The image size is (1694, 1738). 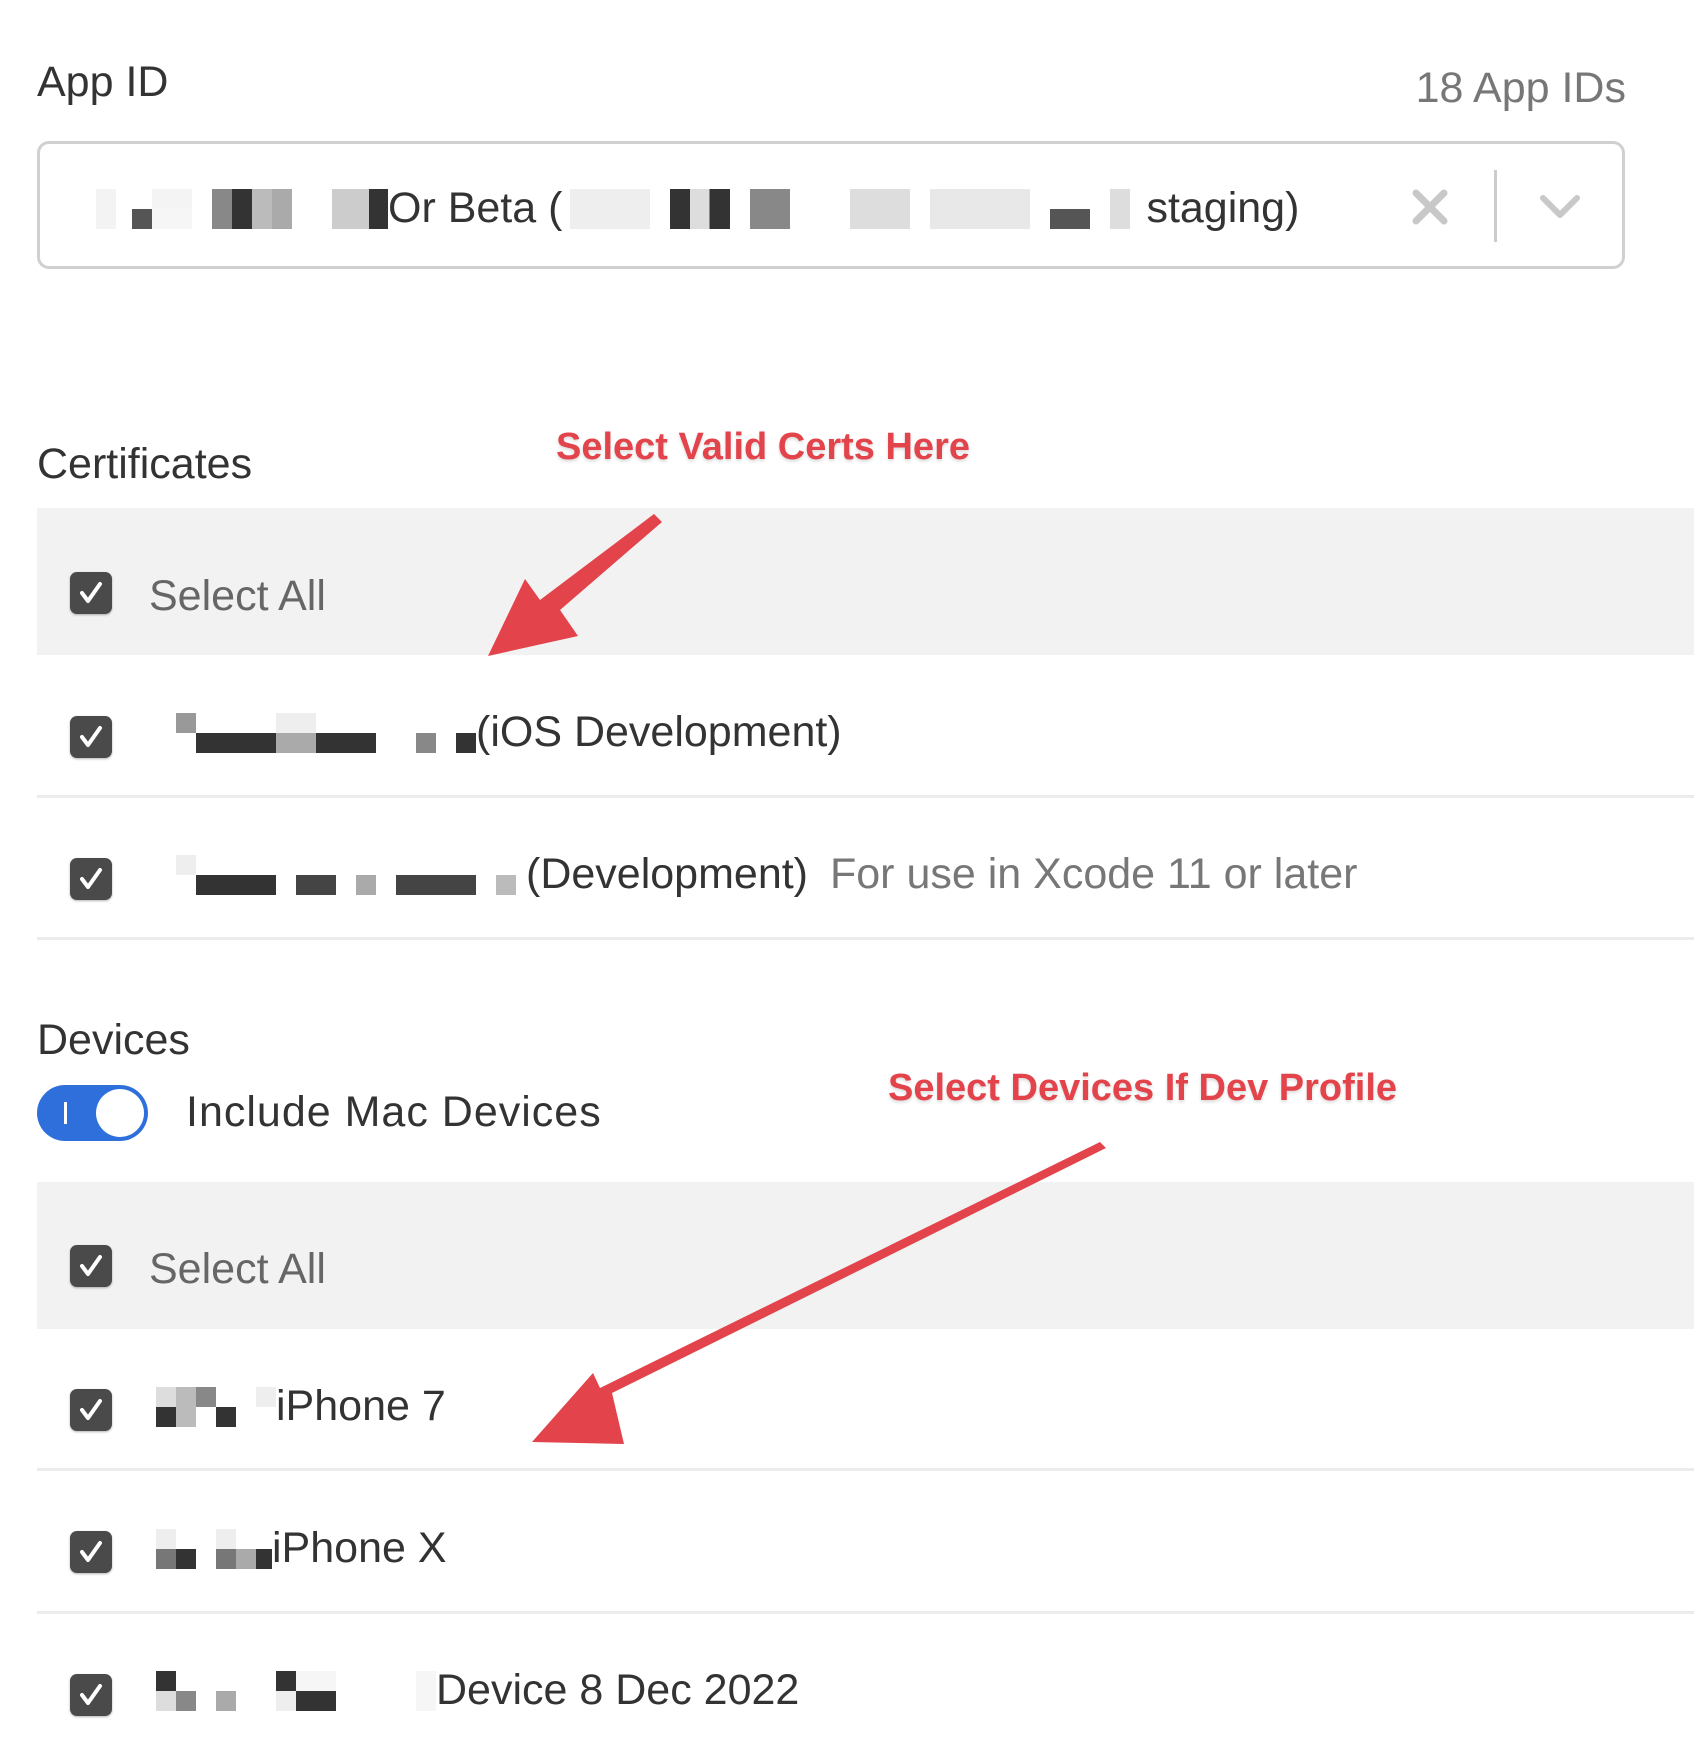 I want to click on include-mac-devices-toggle, so click(x=92, y=1113).